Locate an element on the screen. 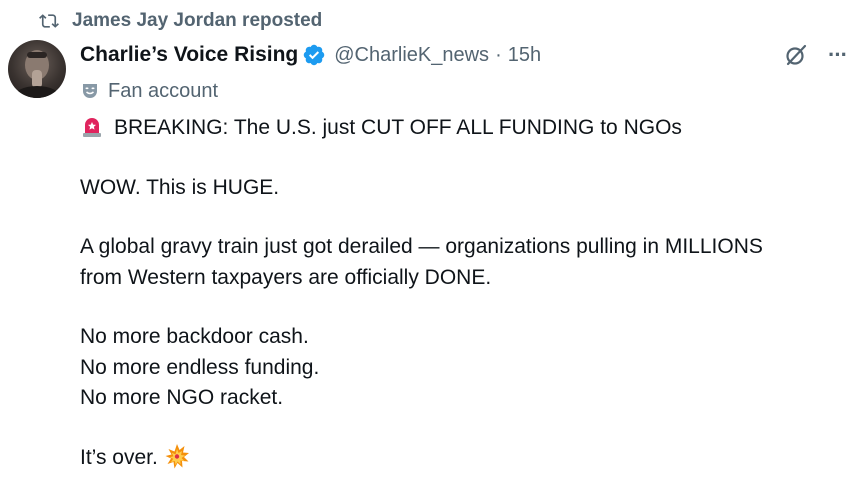  repost-text: James Jay Jordan reposted is located at coordinates (197, 20).